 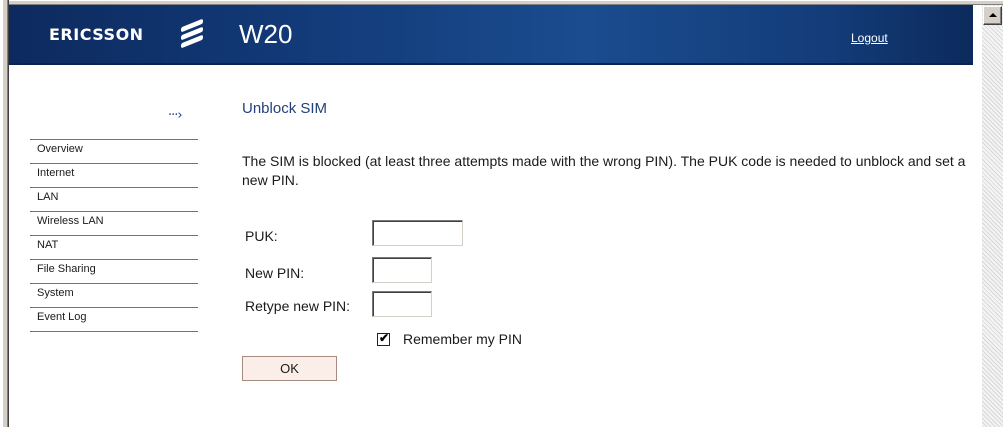 I want to click on sidebar-item-event-log: Event Log, so click(x=114, y=320).